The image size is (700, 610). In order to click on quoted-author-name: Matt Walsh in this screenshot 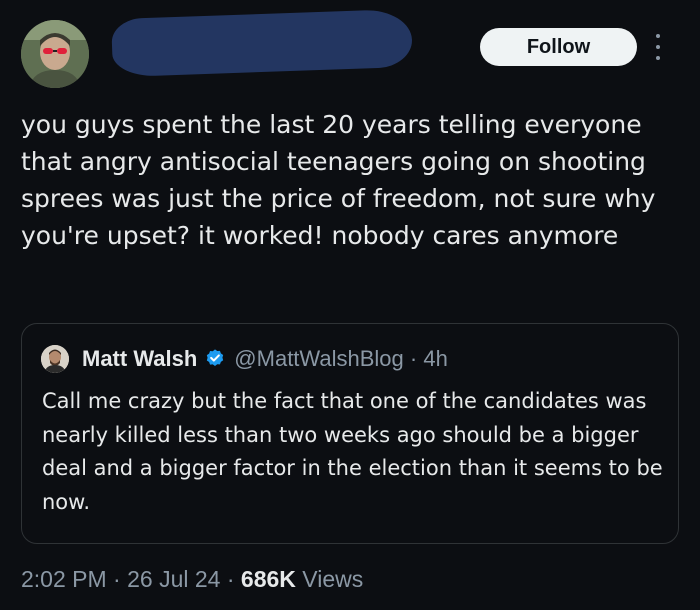, I will do `click(139, 359)`.